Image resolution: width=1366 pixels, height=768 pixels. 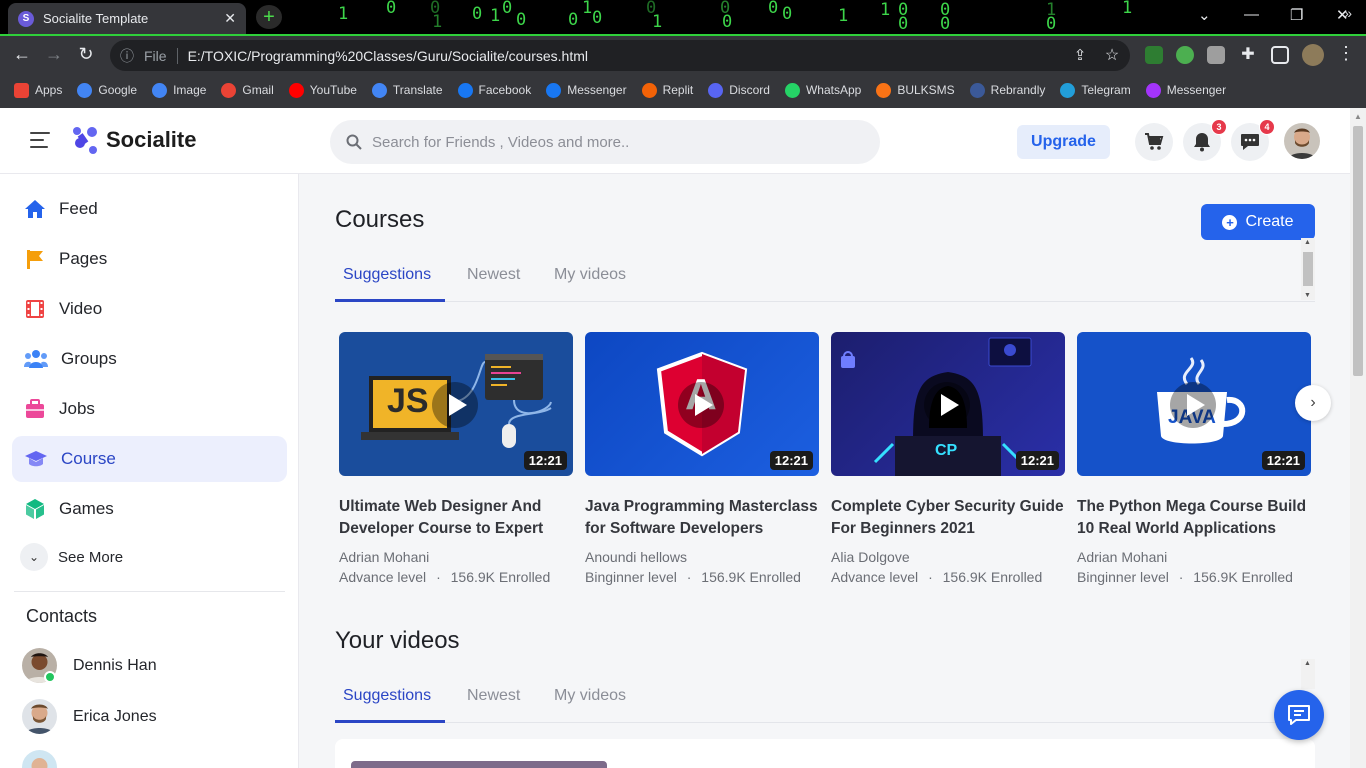 I want to click on scrollbar: ▲, so click(x=1308, y=674).